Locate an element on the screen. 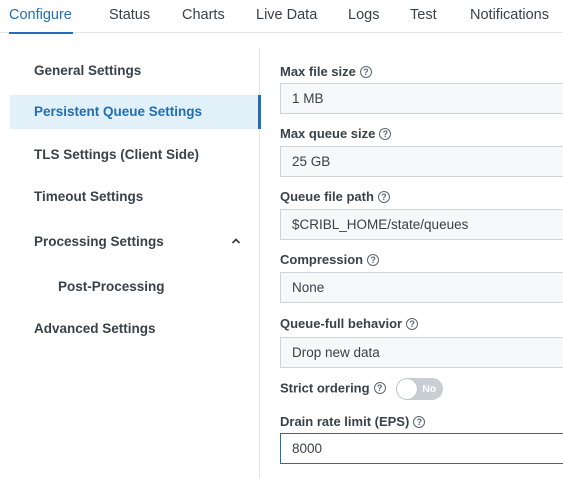 The image size is (563, 478). queue-file-path-label-text: Queue file path is located at coordinates (327, 196).